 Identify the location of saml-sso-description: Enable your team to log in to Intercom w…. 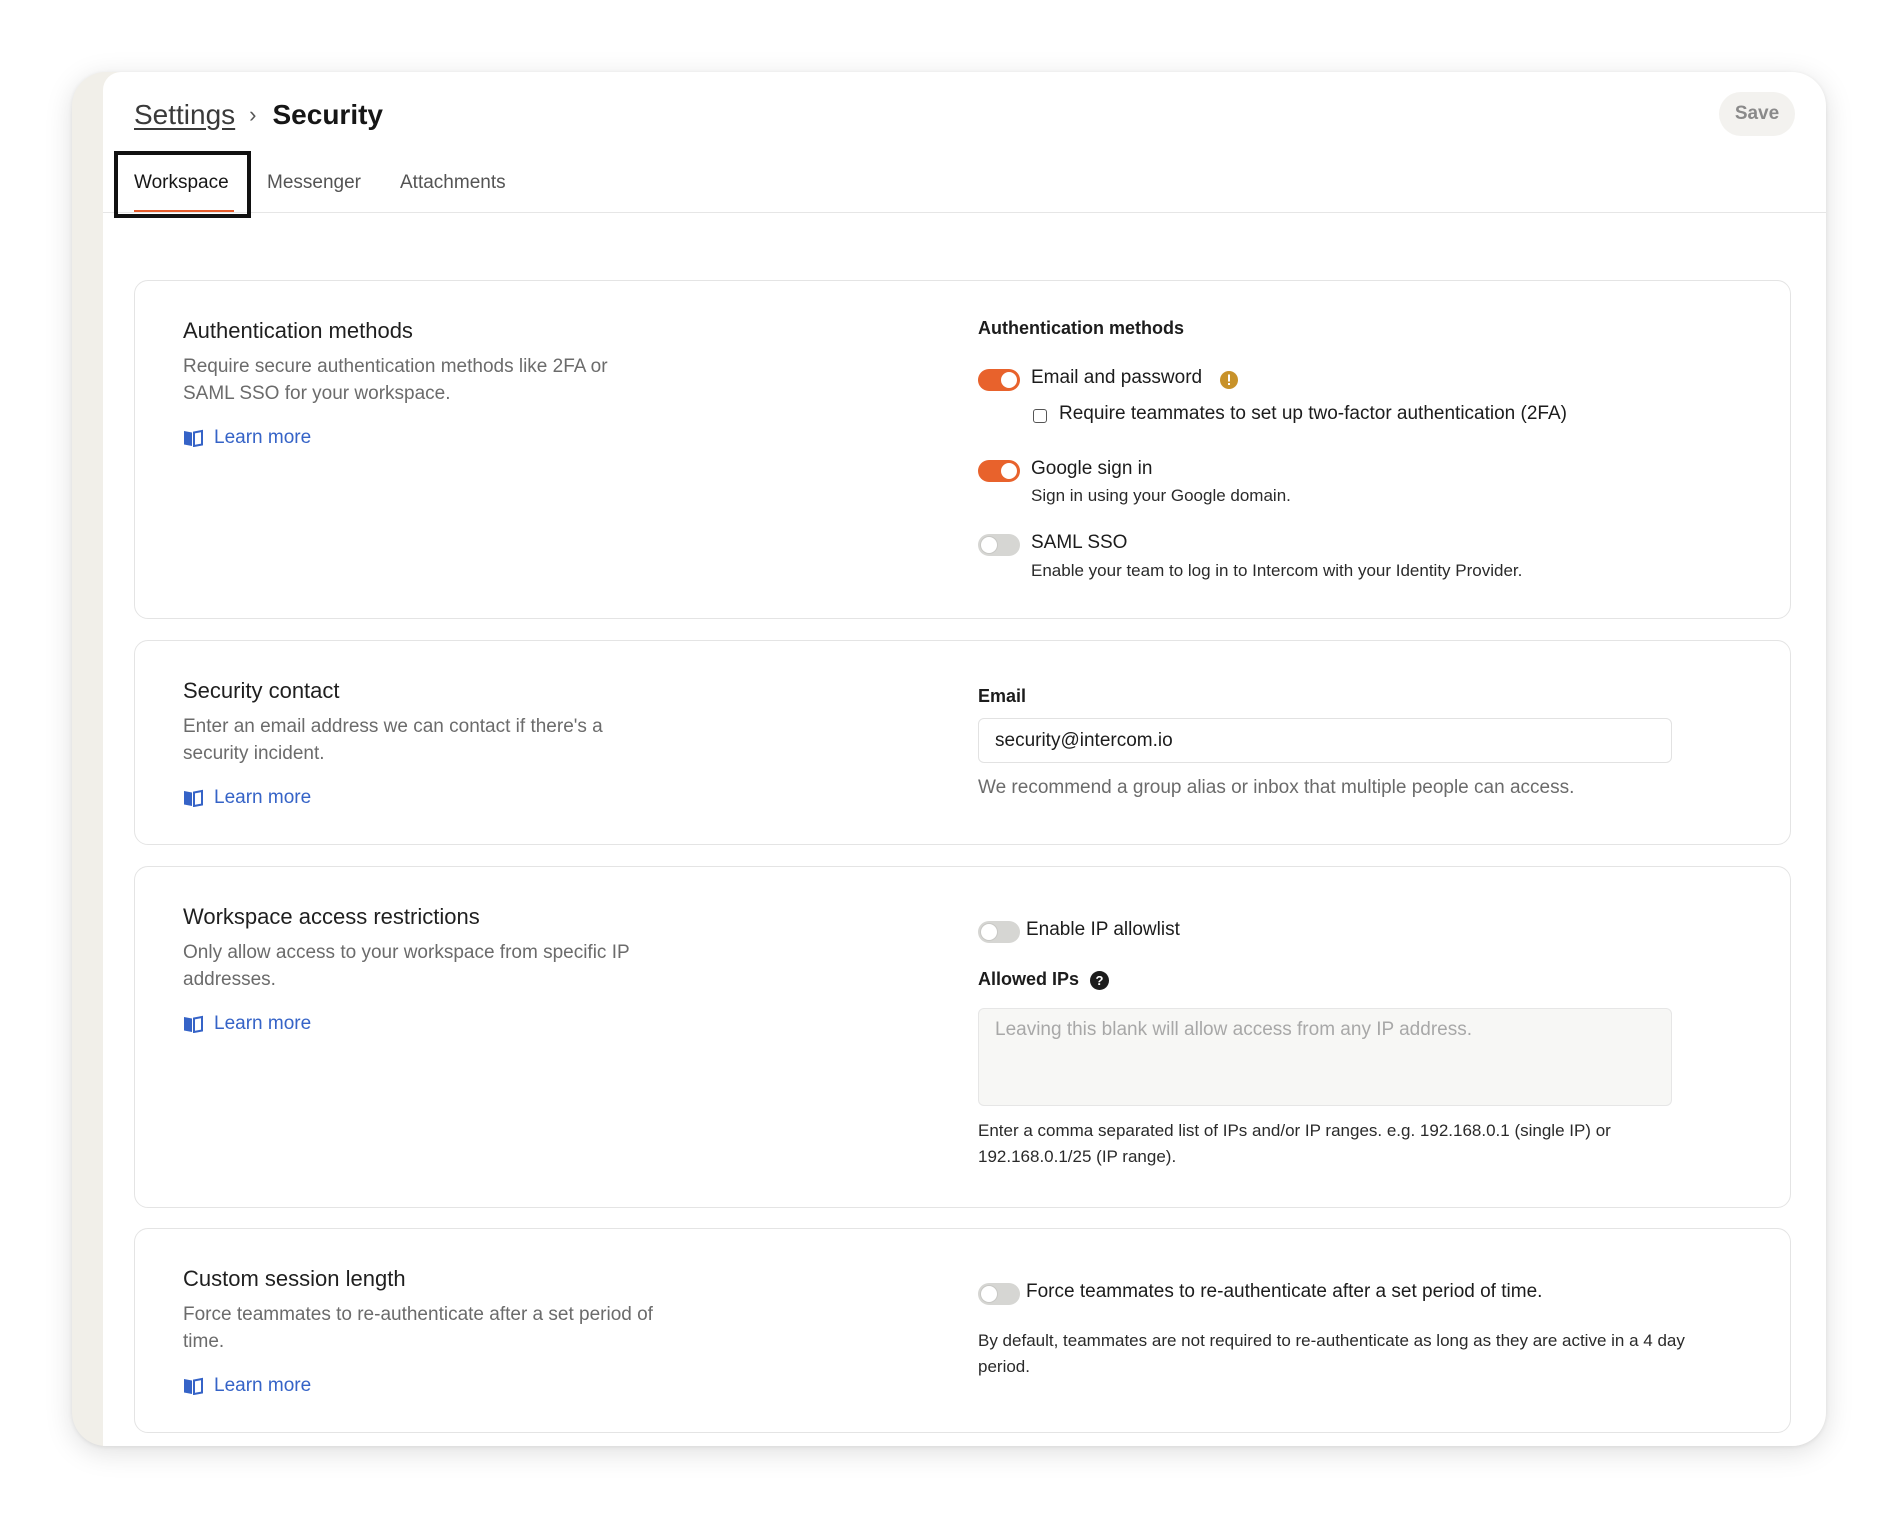
(1277, 570).